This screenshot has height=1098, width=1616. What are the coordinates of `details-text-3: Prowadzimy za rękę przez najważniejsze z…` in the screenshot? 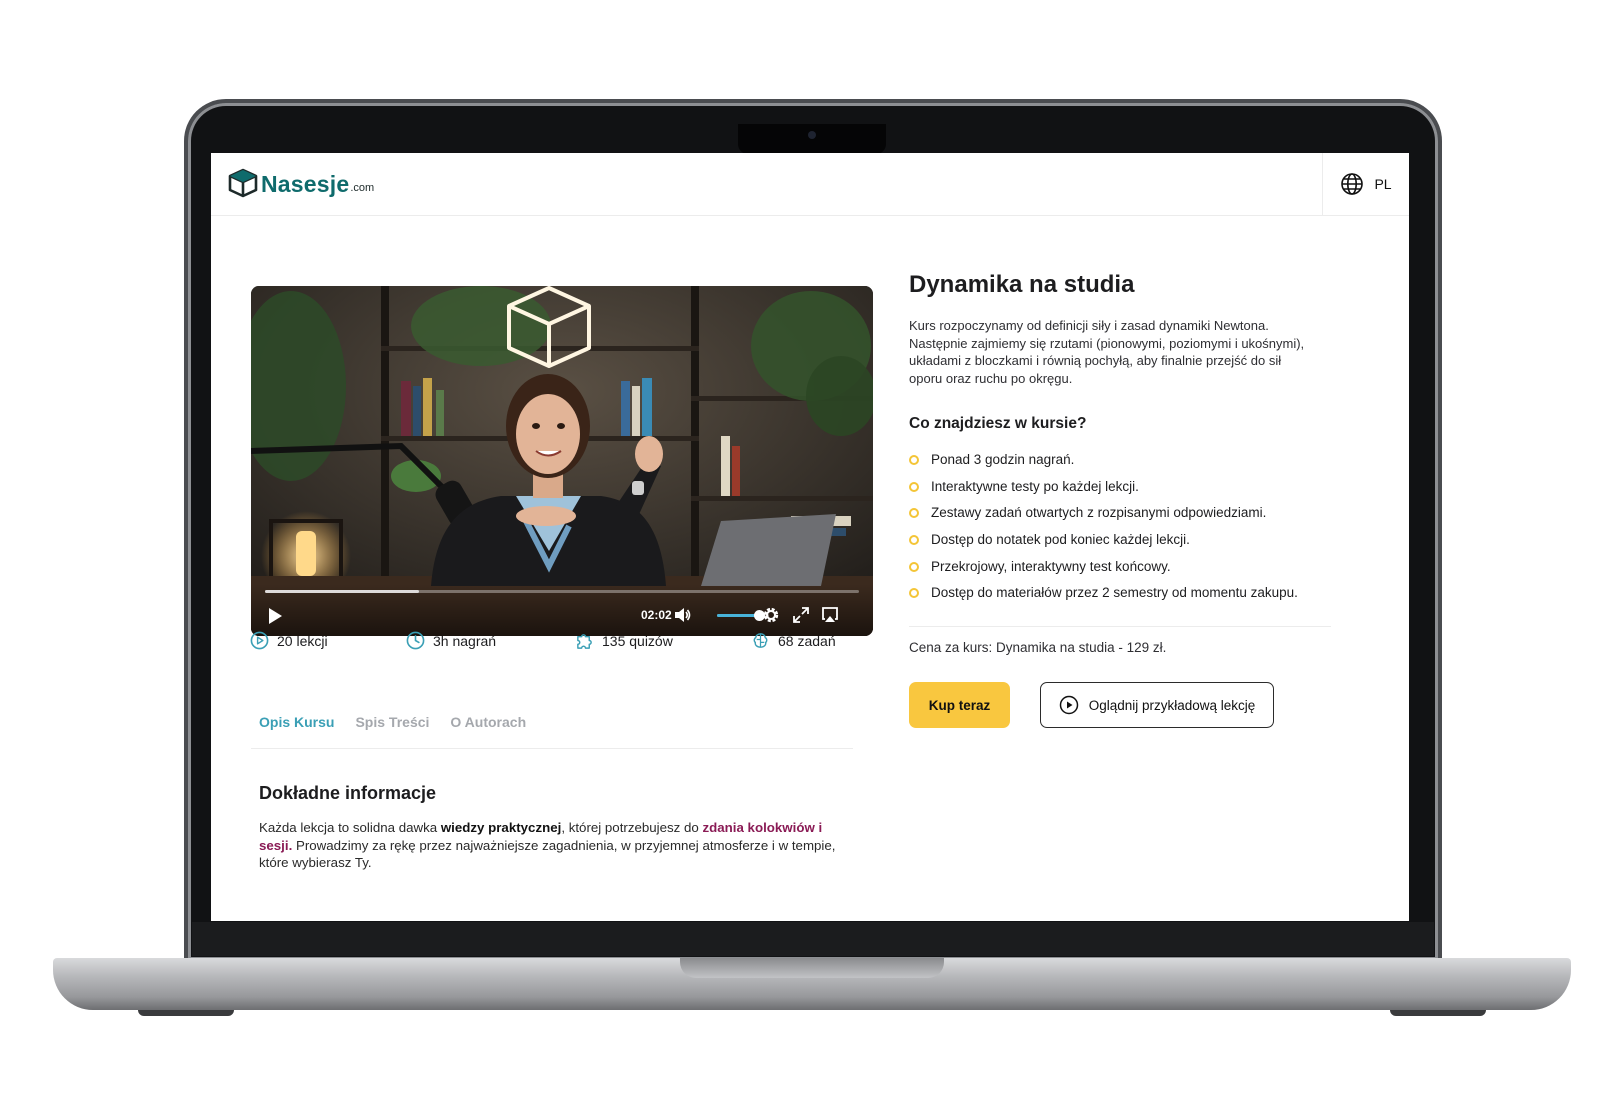 It's located at (547, 854).